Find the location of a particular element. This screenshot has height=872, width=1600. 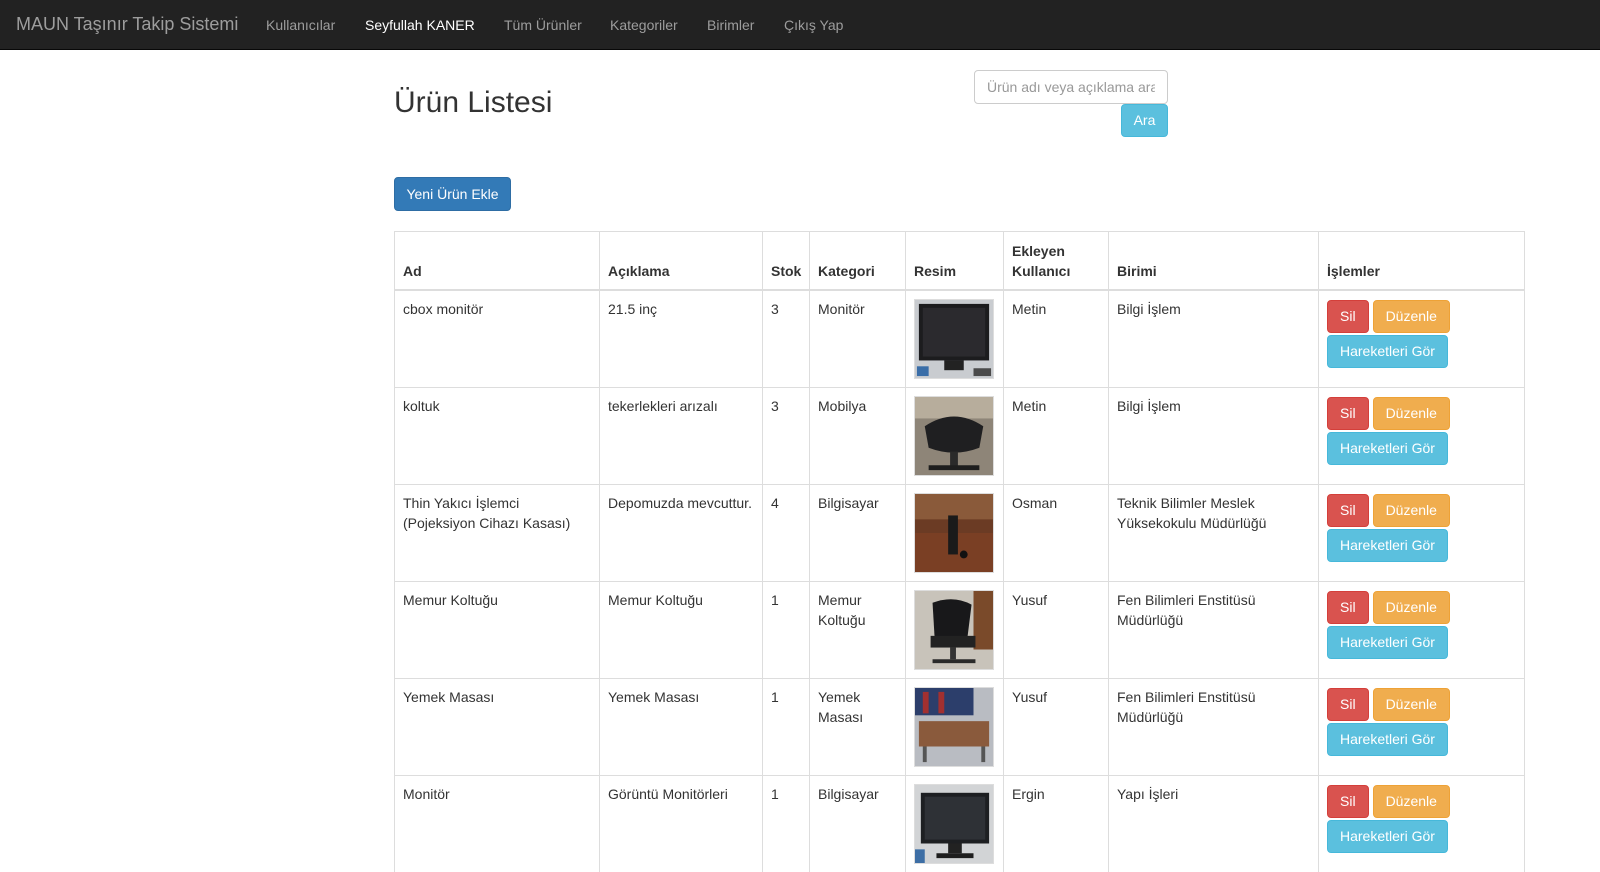

cell-description: Görüntü Monitörleri is located at coordinates (681, 823).